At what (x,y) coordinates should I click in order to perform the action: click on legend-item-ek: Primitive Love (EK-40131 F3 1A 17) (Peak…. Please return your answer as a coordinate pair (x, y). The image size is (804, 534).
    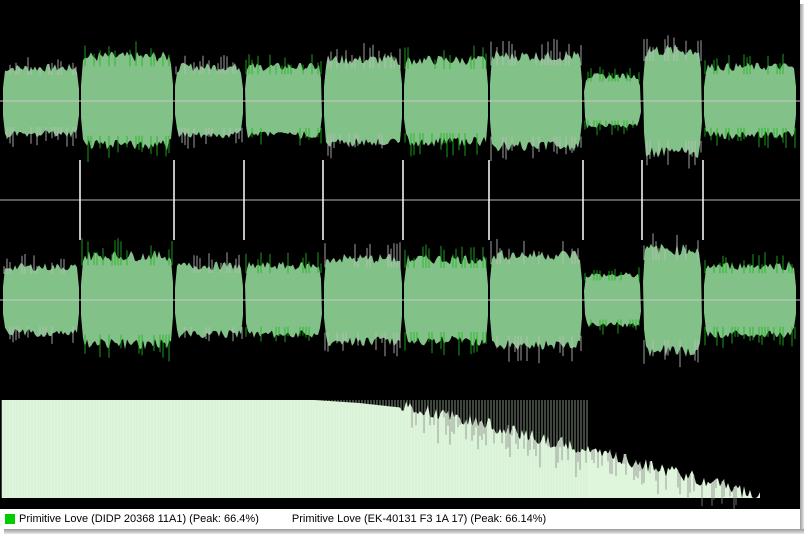
    Looking at the image, I should click on (412, 519).